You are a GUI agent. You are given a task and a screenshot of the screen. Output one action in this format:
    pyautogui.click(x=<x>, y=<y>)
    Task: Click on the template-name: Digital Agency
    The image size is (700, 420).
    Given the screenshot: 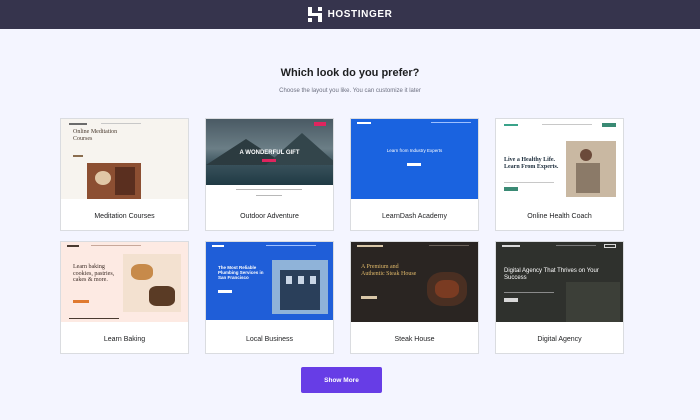 What is the action you would take?
    pyautogui.click(x=559, y=339)
    